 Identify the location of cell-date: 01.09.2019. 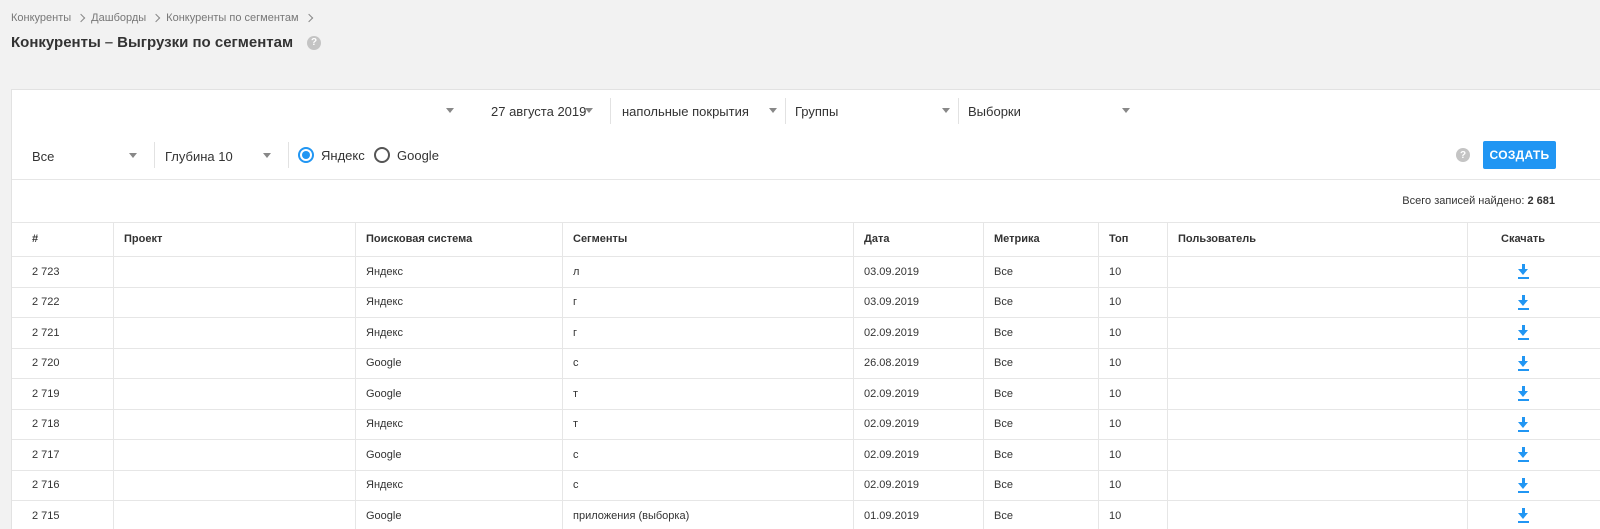
(919, 515).